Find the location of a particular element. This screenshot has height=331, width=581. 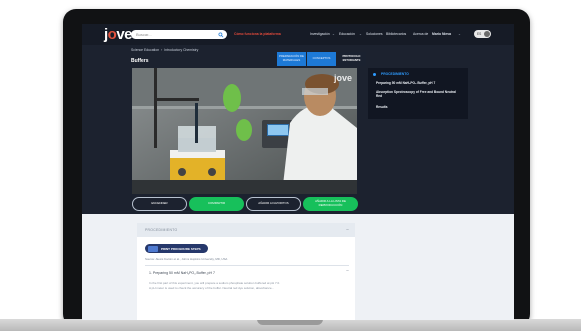

sidebar-item-results: Results is located at coordinates (418, 107).